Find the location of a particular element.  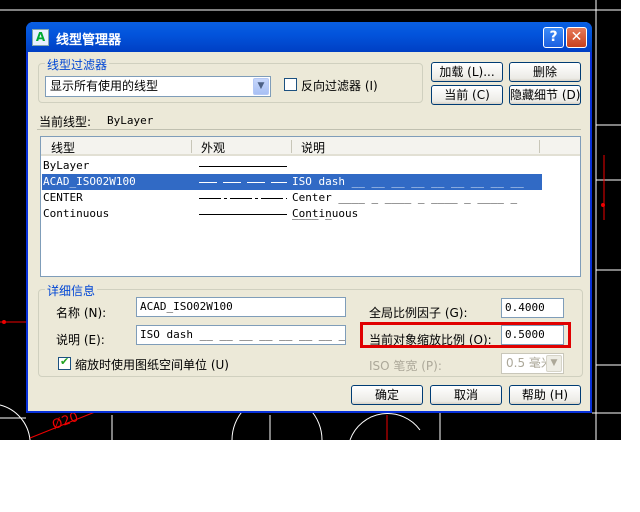

help-button: 帮助 (H) is located at coordinates (545, 395).